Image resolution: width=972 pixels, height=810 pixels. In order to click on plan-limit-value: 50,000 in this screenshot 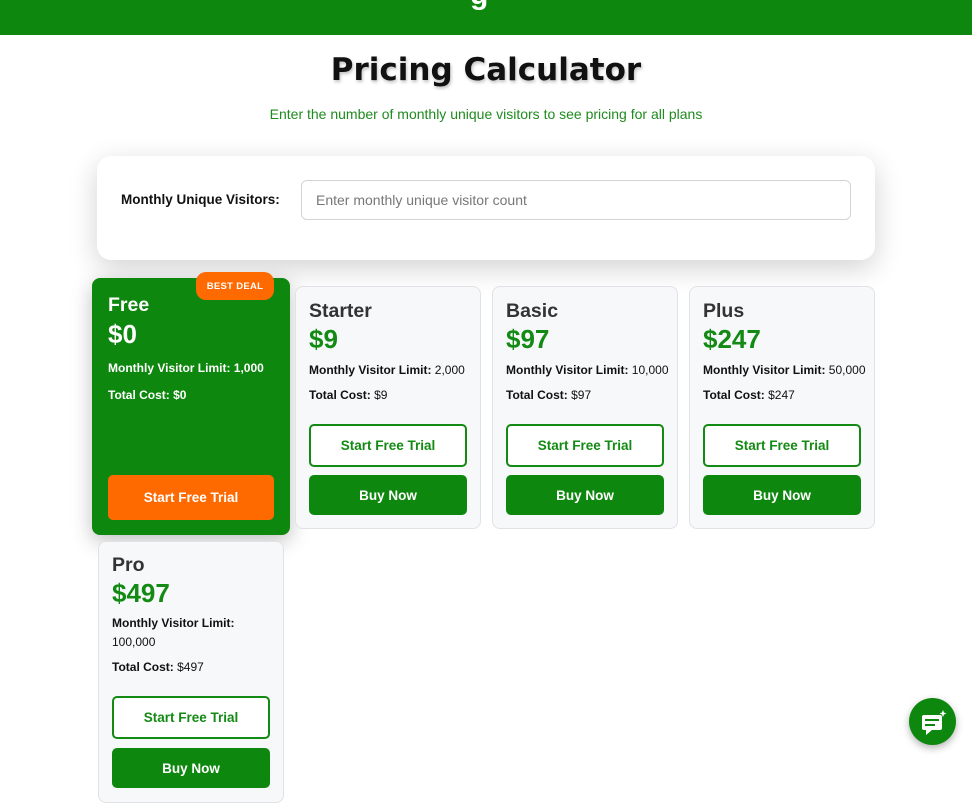, I will do `click(847, 370)`.